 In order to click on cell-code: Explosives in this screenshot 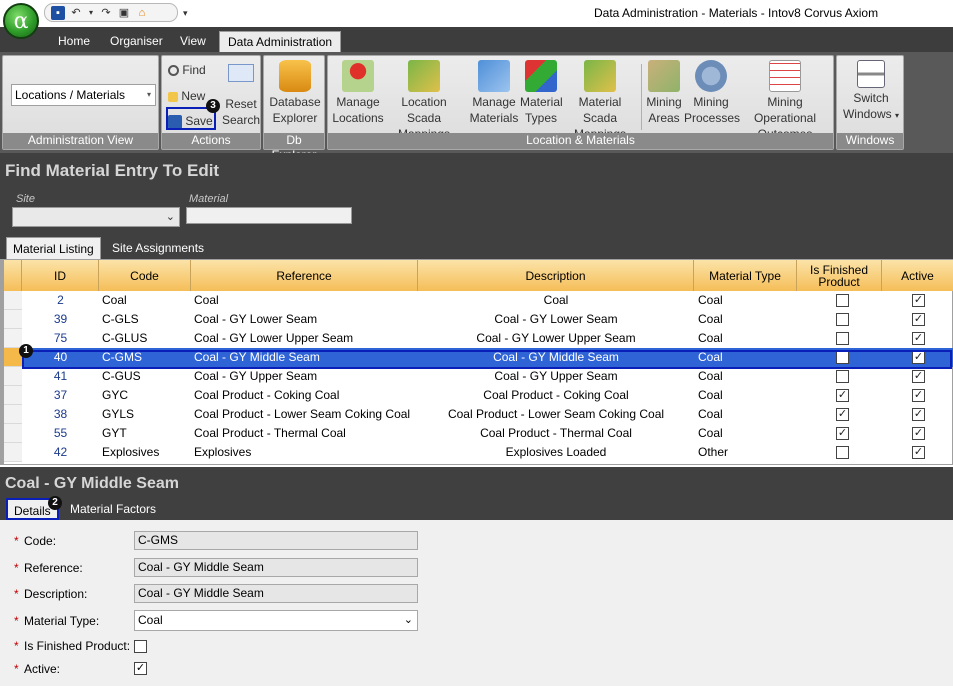, I will do `click(146, 452)`.